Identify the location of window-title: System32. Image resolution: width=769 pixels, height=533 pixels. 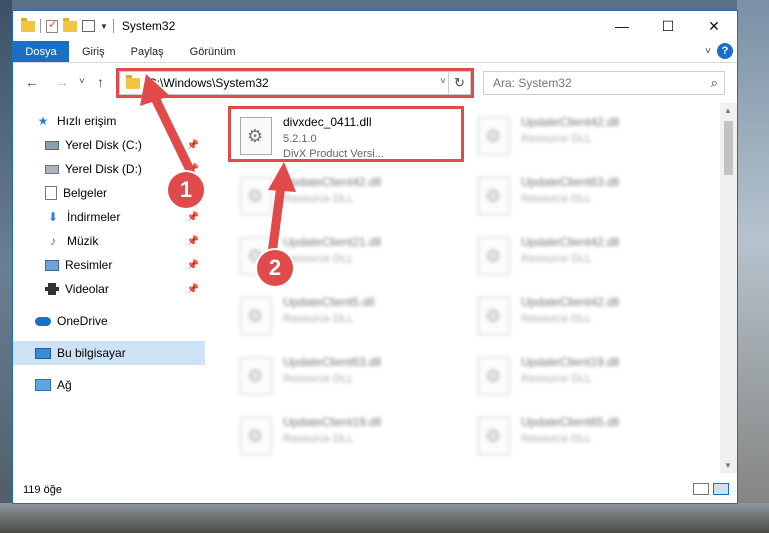
(148, 26).